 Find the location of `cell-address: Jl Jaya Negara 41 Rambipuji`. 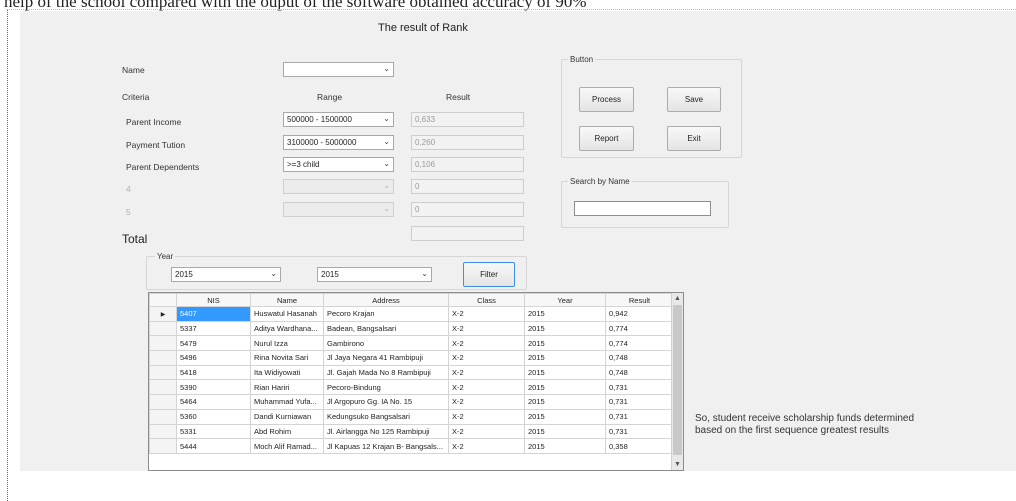

cell-address: Jl Jaya Negara 41 Rambipuji is located at coordinates (386, 358).